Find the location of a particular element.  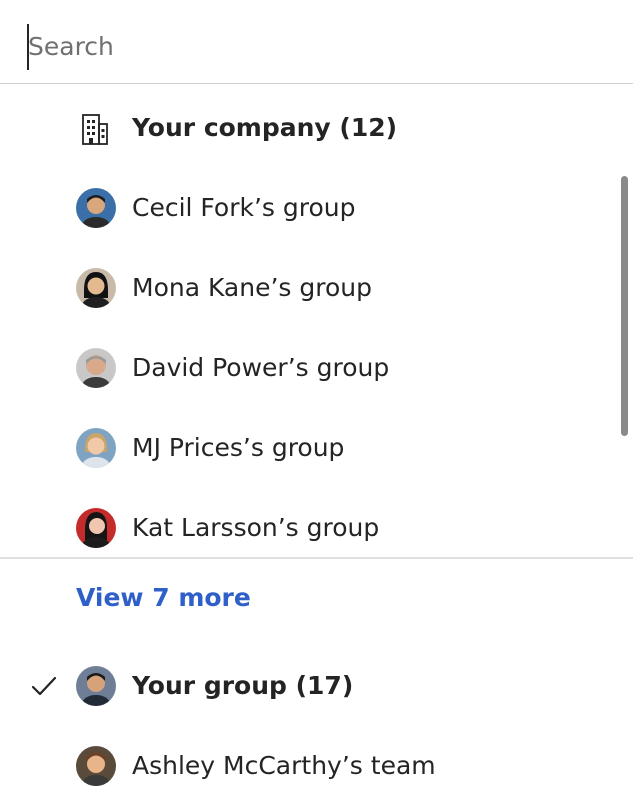

section-divider is located at coordinates (316, 558).